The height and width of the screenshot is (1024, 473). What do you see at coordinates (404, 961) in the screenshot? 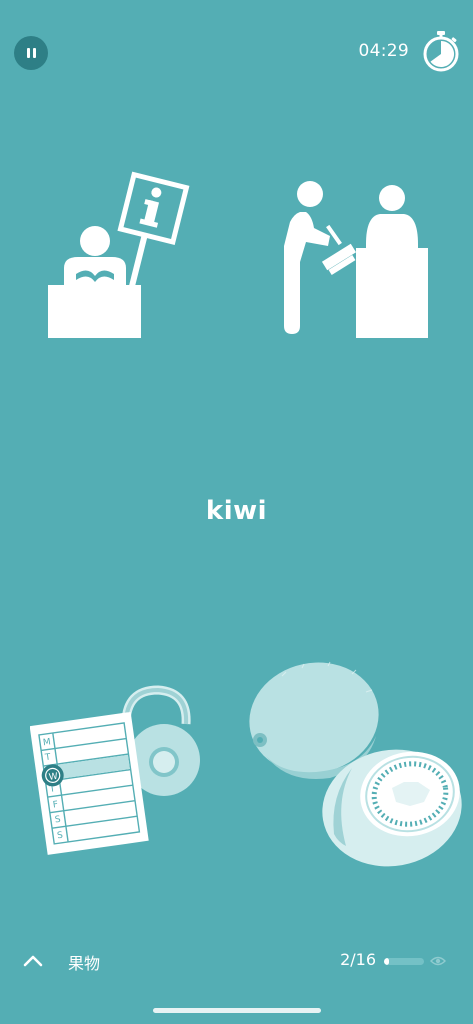
I see `progress-bar` at bounding box center [404, 961].